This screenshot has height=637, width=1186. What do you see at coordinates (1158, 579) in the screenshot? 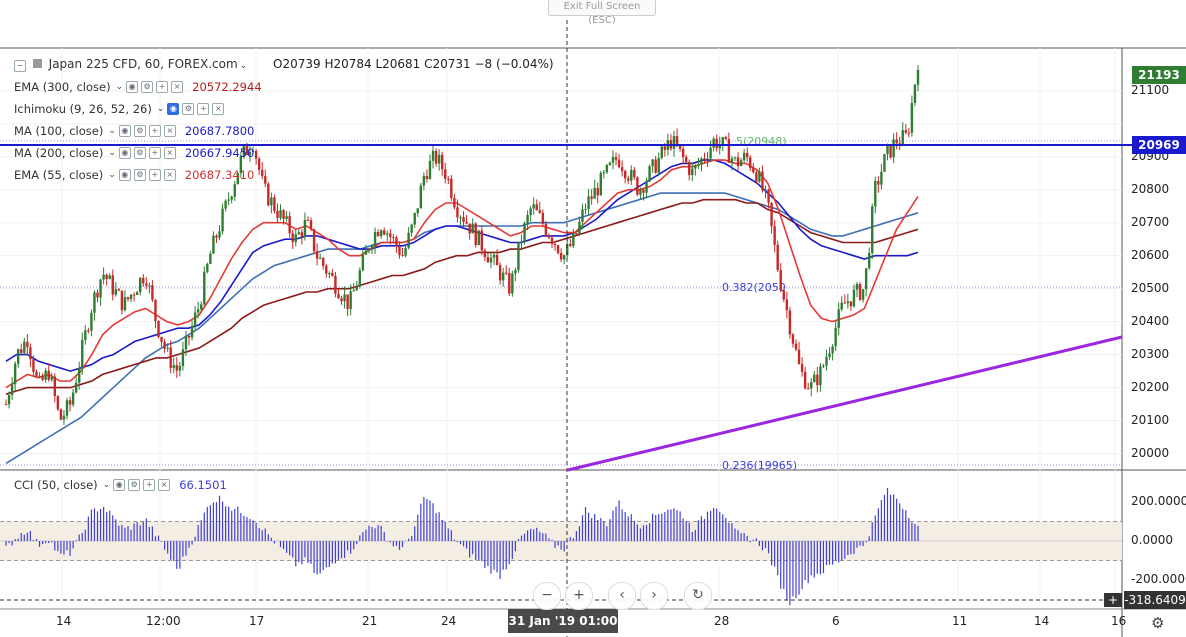
I see `cci-axis-label: -200.0000` at bounding box center [1158, 579].